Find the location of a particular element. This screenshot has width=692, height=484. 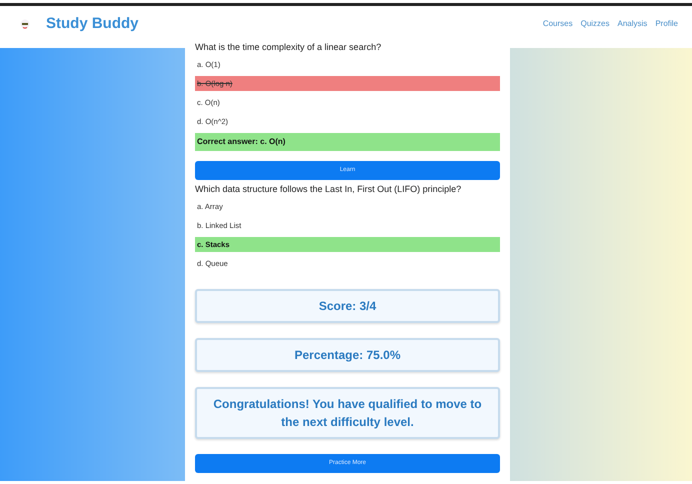

nav-link: Quizzes is located at coordinates (595, 24).